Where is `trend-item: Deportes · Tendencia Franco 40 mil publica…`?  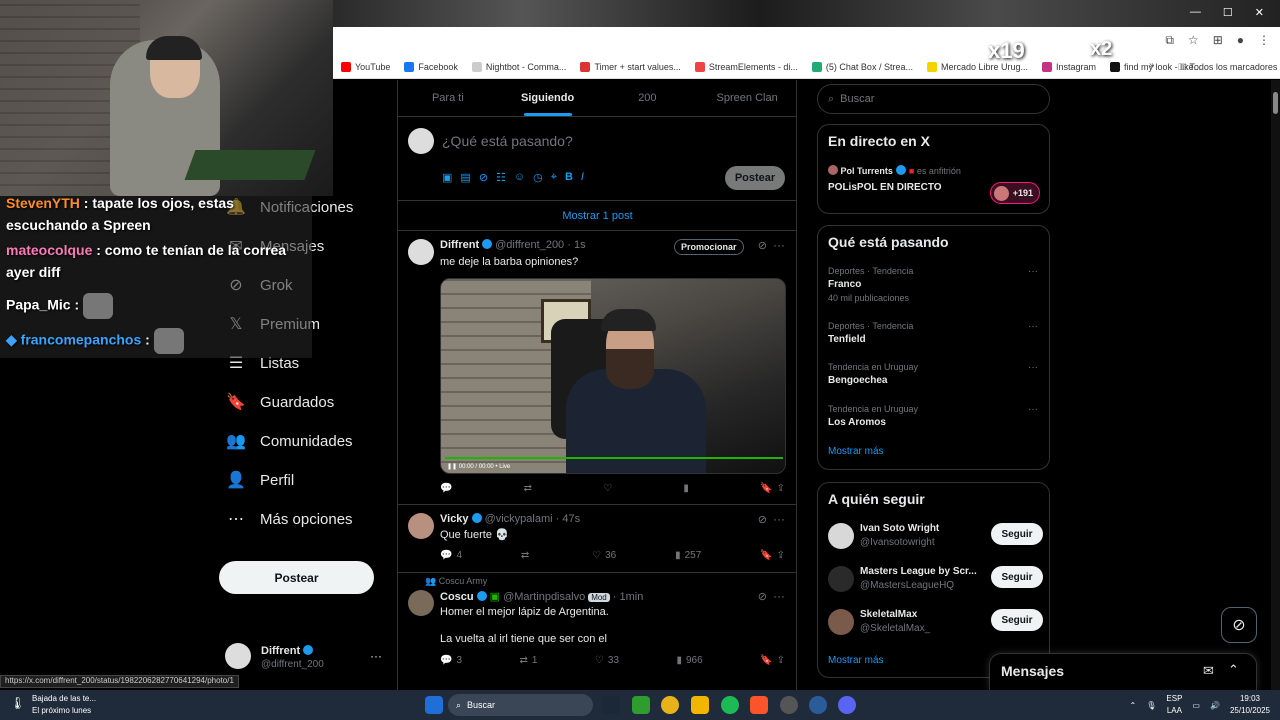
trend-item: Deportes · Tendencia Franco 40 mil publica… is located at coordinates (933, 284).